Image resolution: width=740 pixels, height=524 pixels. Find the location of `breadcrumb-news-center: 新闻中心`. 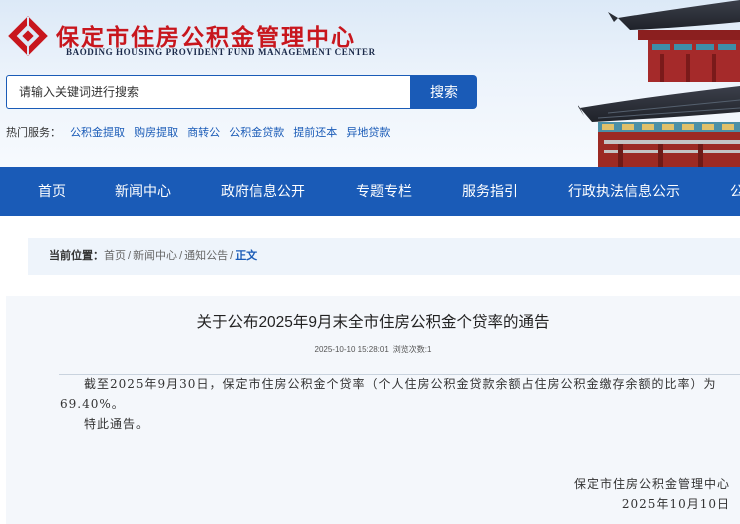

breadcrumb-news-center: 新闻中心 is located at coordinates (155, 256).